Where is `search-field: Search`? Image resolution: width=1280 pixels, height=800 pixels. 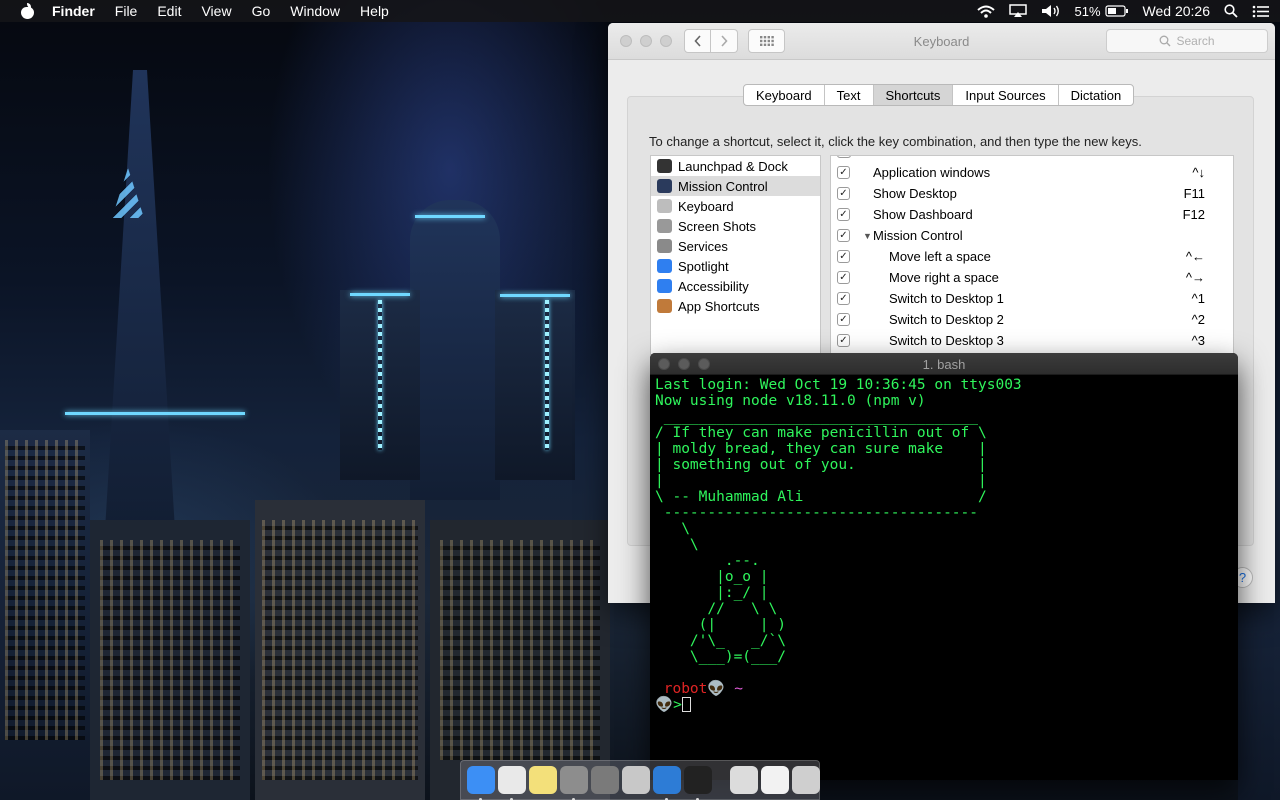 search-field: Search is located at coordinates (1187, 41).